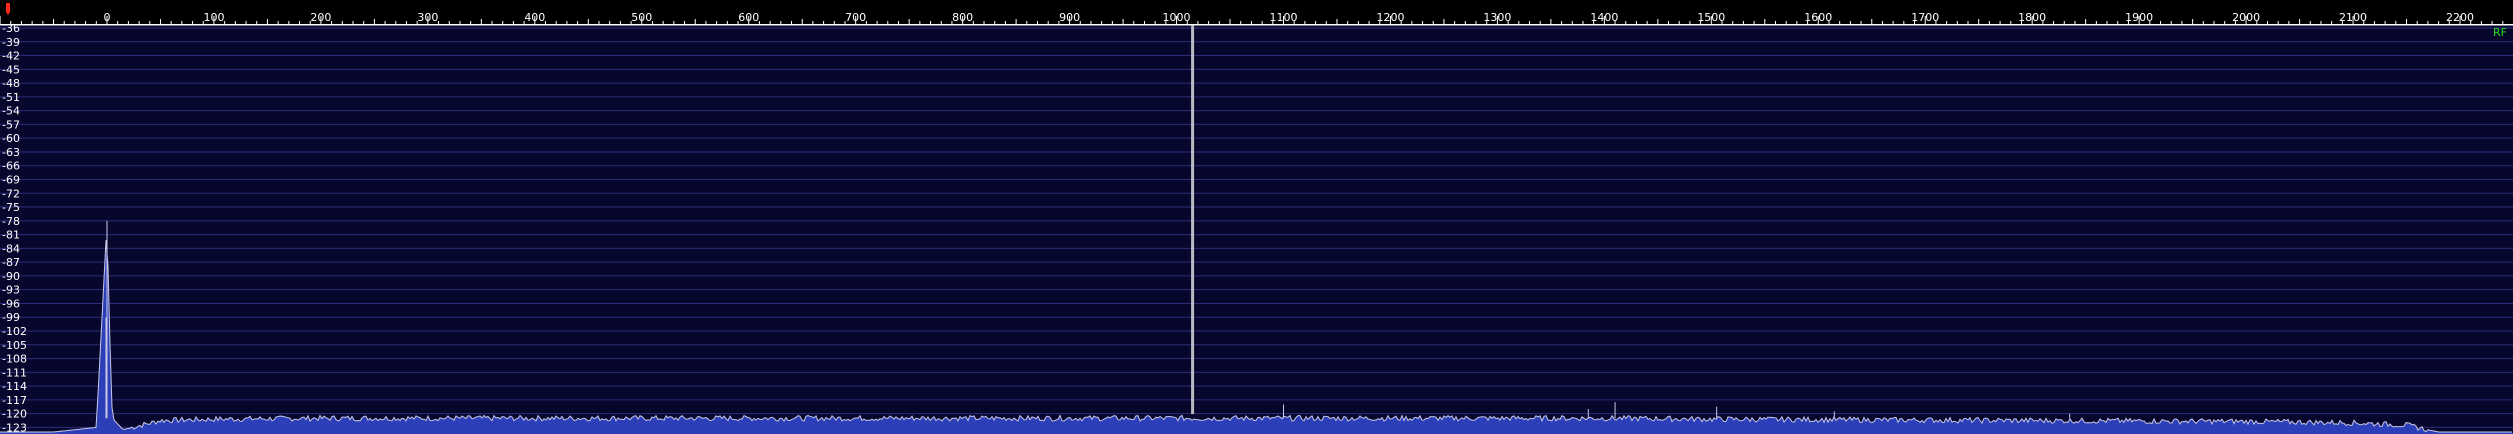  I want to click on frequency-tick-label: 300, so click(427, 17).